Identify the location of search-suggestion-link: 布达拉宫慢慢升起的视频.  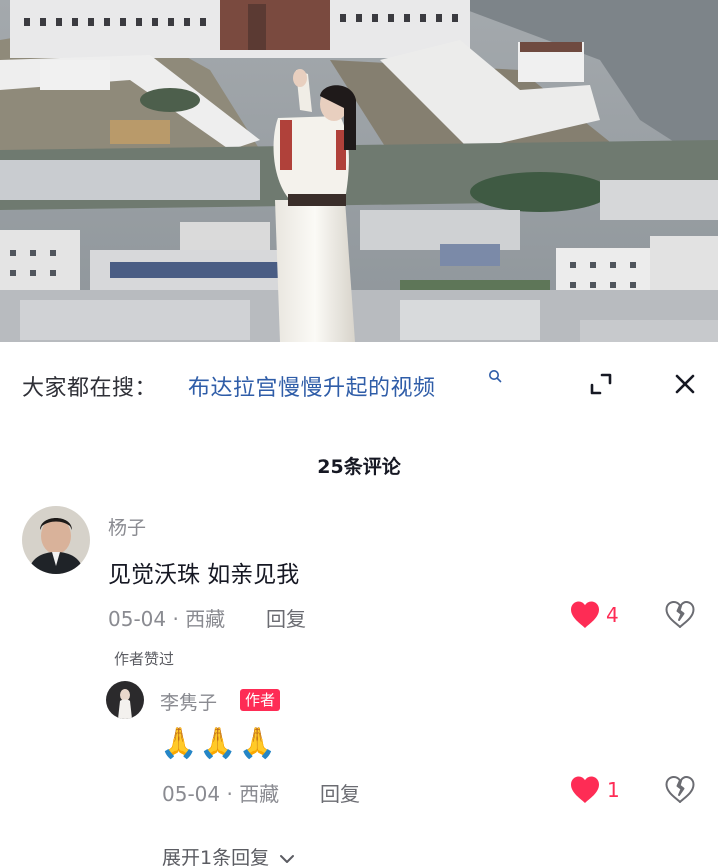
(312, 386).